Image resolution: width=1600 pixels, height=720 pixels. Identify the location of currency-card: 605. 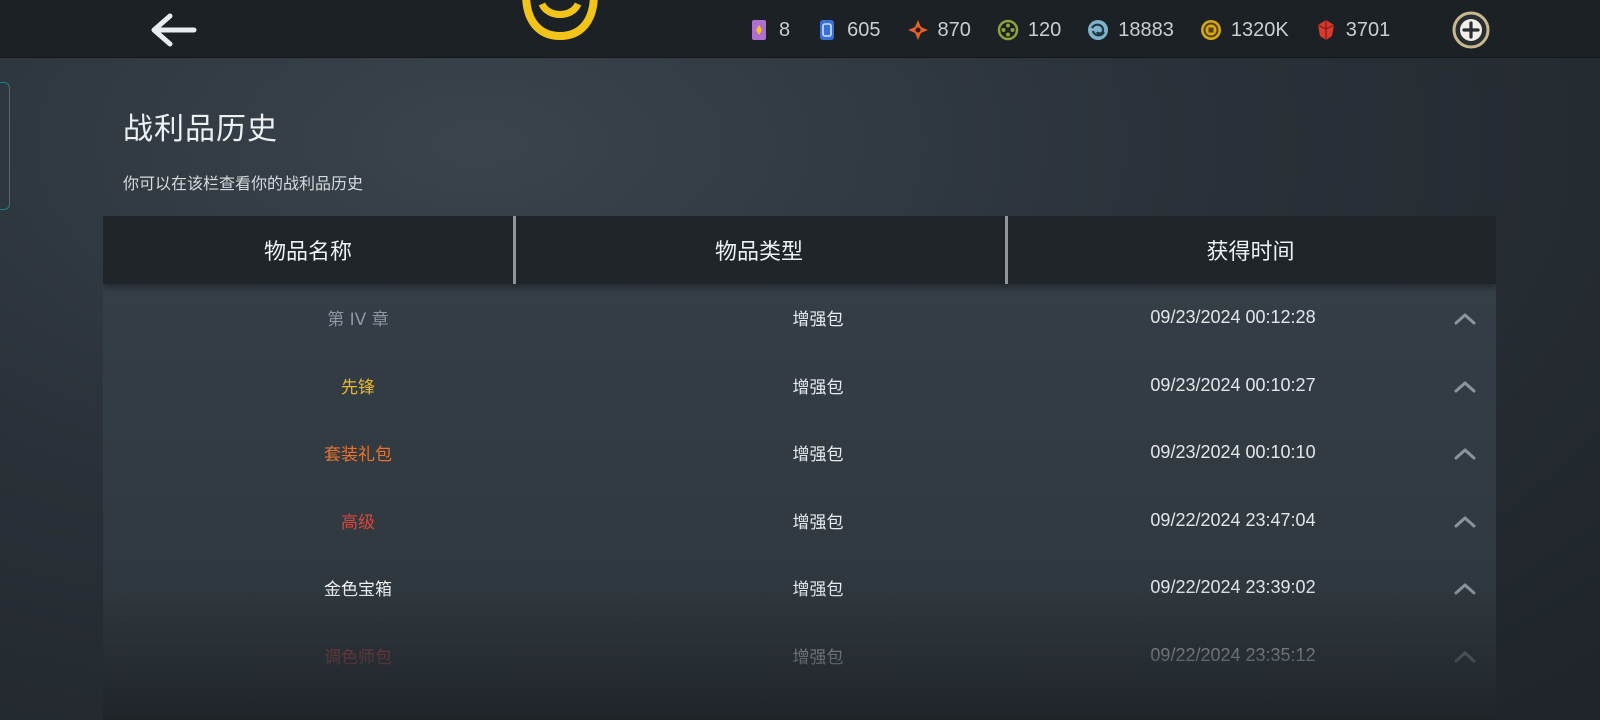
(848, 30).